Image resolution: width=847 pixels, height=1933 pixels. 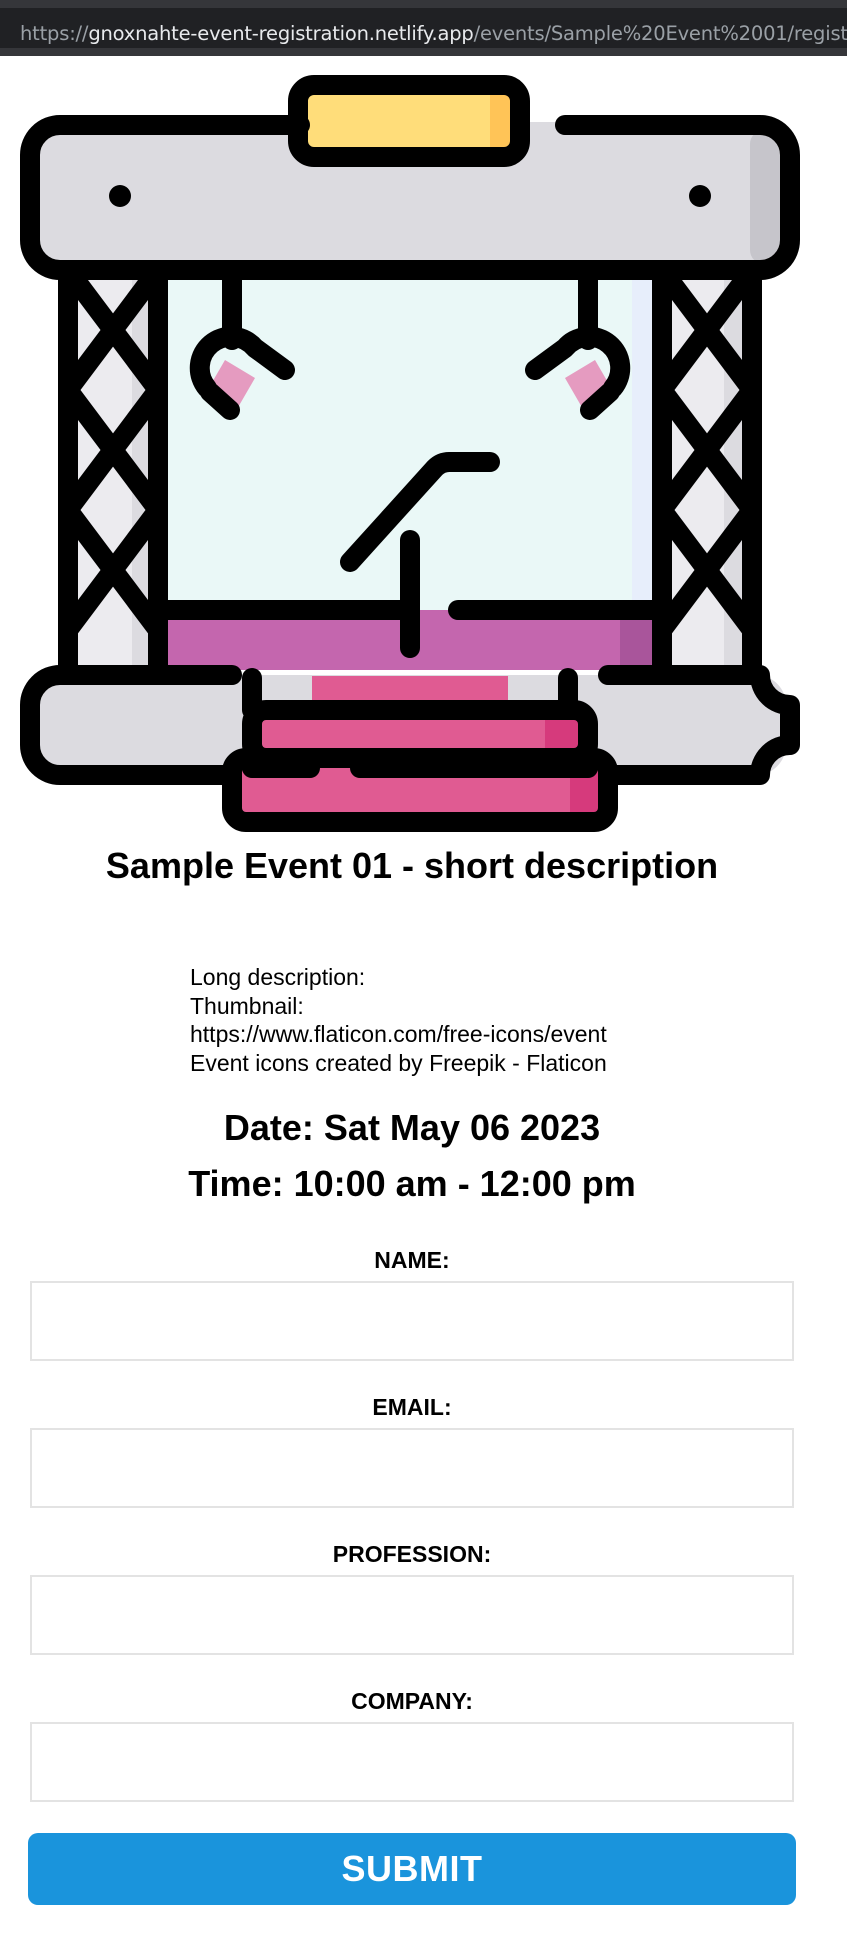 What do you see at coordinates (412, 1407) in the screenshot?
I see `email-label: EMAIL:` at bounding box center [412, 1407].